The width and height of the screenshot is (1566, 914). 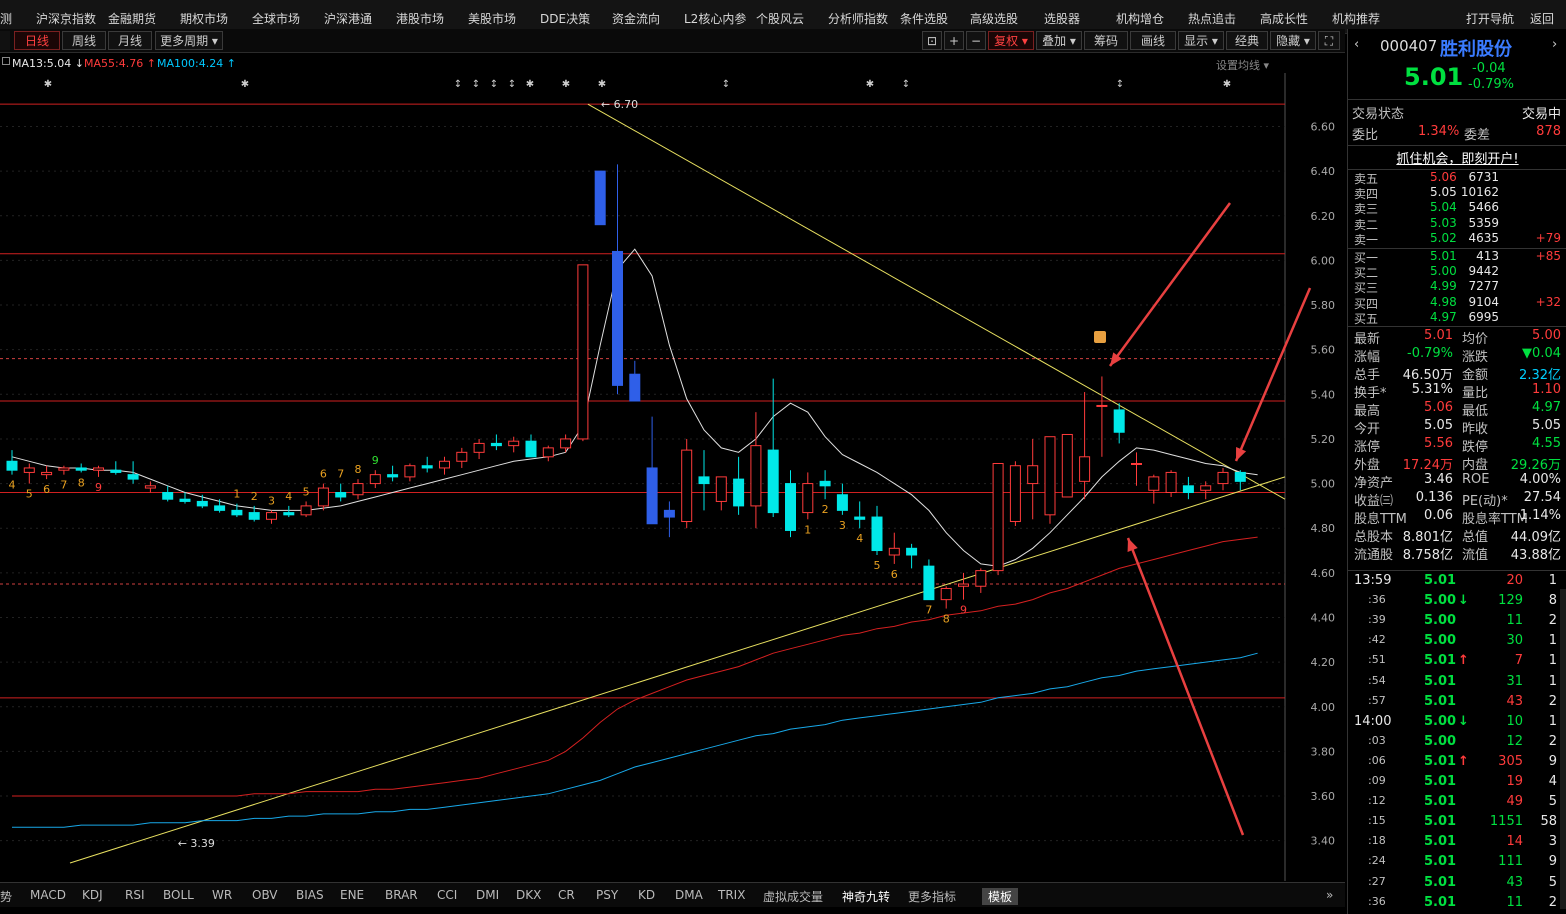 What do you see at coordinates (1490, 18) in the screenshot?
I see `menu-item-20: 打开导航` at bounding box center [1490, 18].